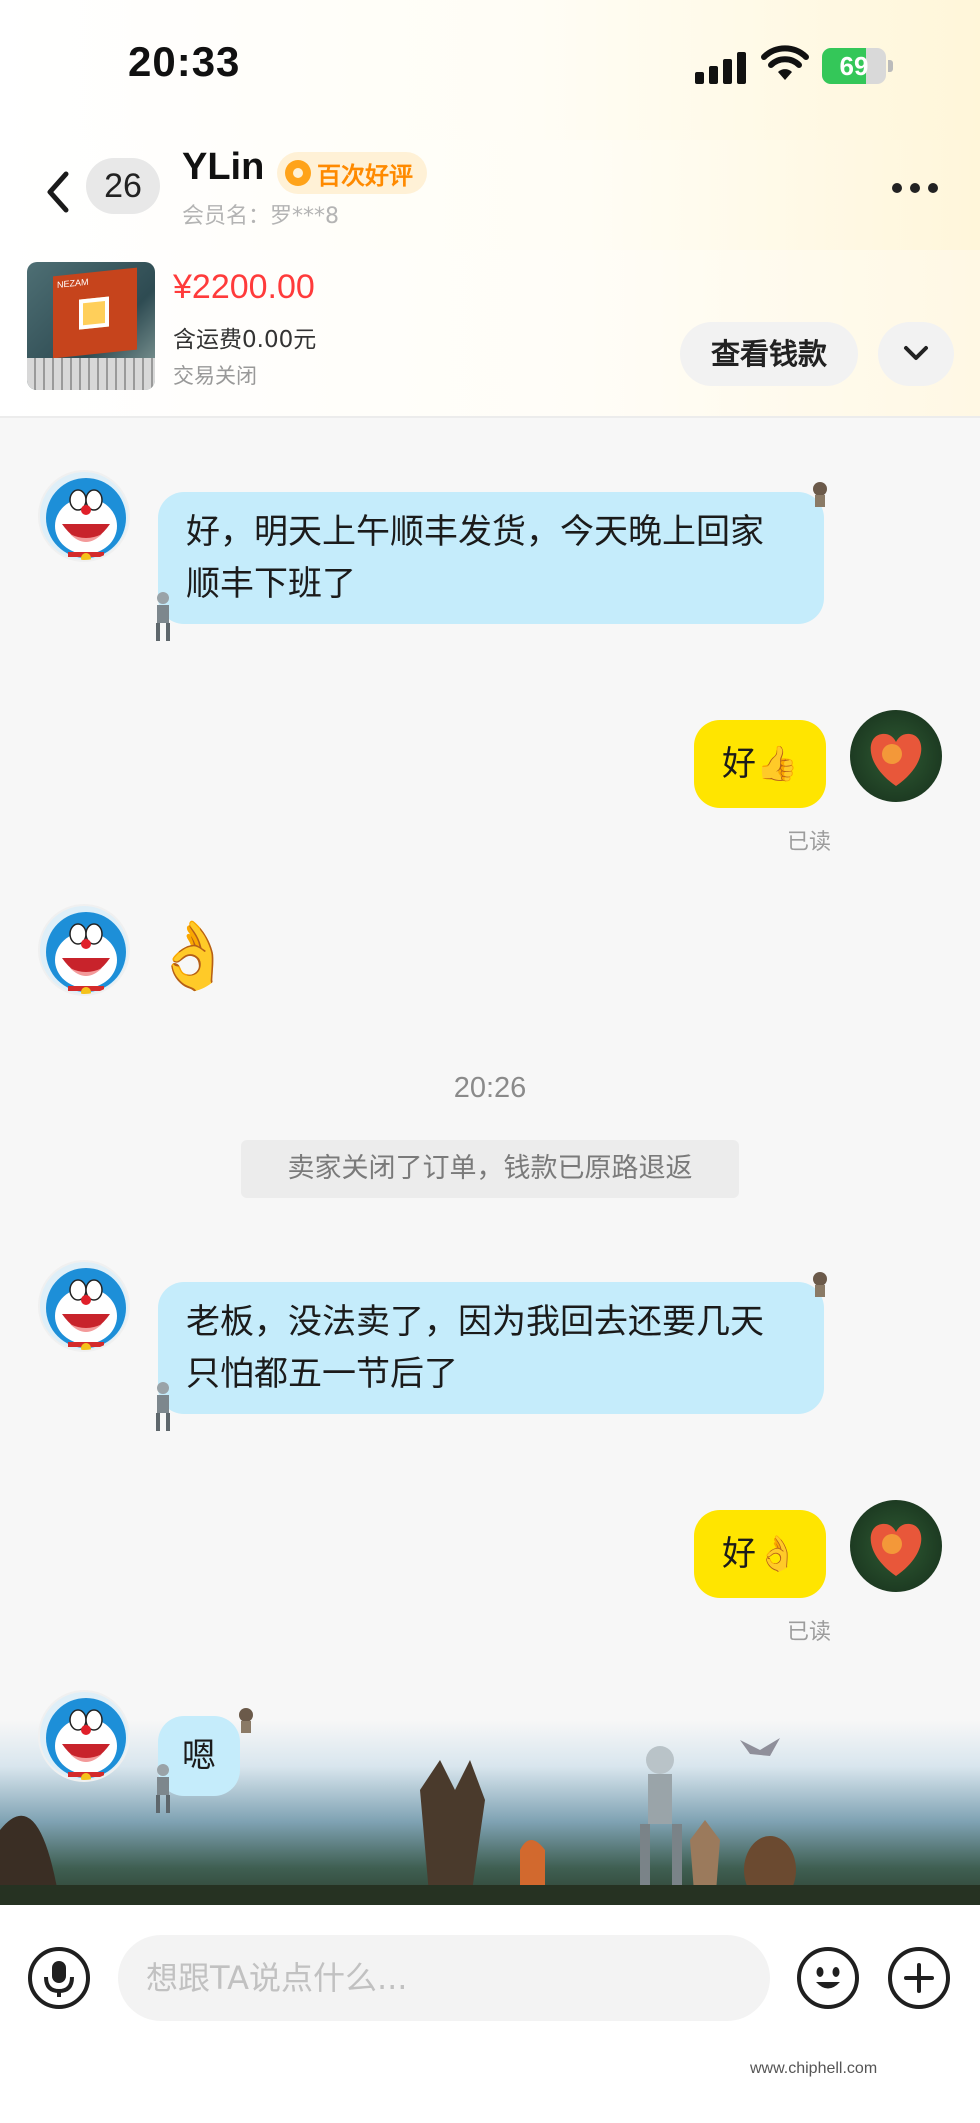 The image size is (980, 2123). I want to click on battery-icon: 69, so click(858, 66).